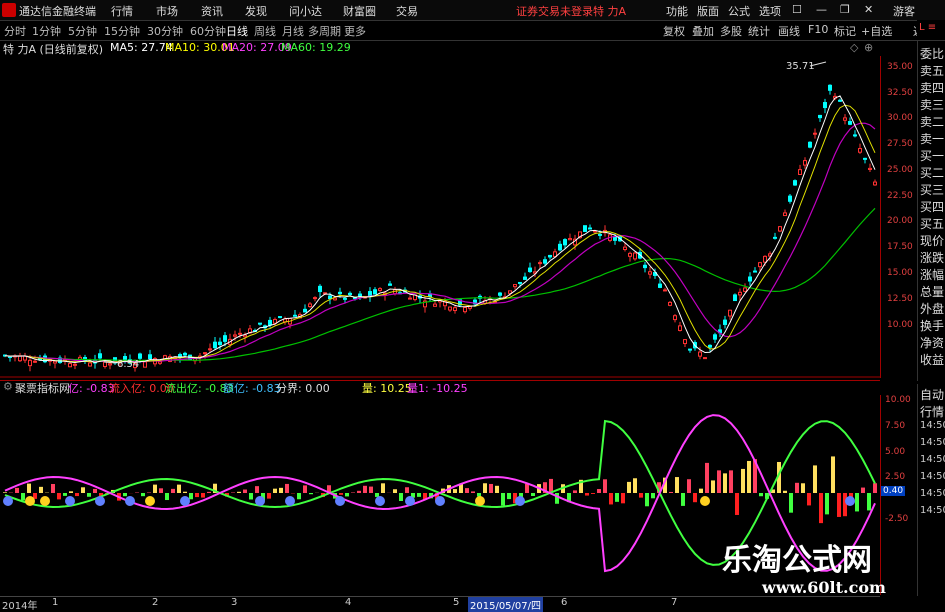  Describe the element at coordinates (818, 29) in the screenshot. I see `f10-button: F10` at that location.